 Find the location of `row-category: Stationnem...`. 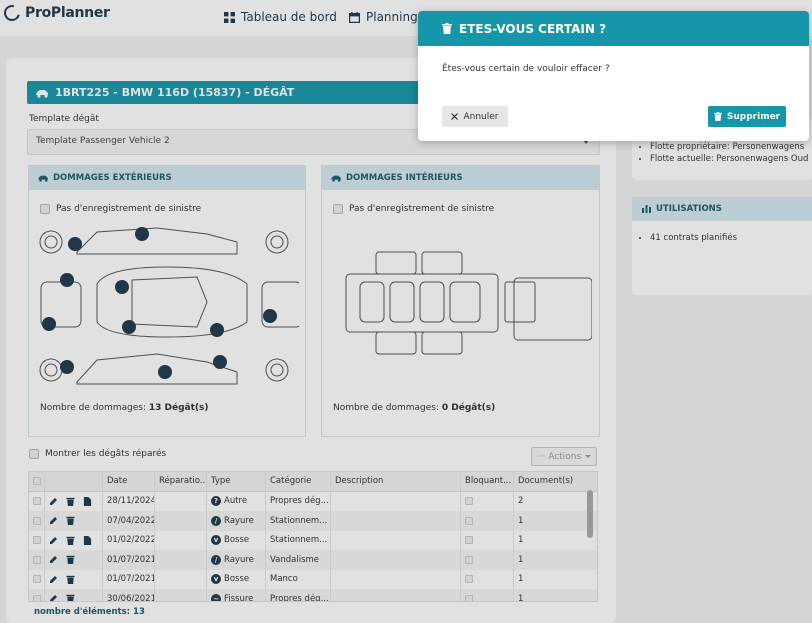

row-category: Stationnem... is located at coordinates (298, 540).